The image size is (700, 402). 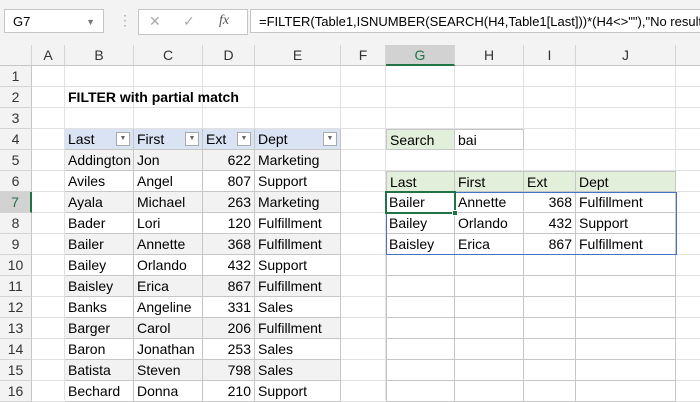 What do you see at coordinates (99, 202) in the screenshot?
I see `source-cell: Ayala` at bounding box center [99, 202].